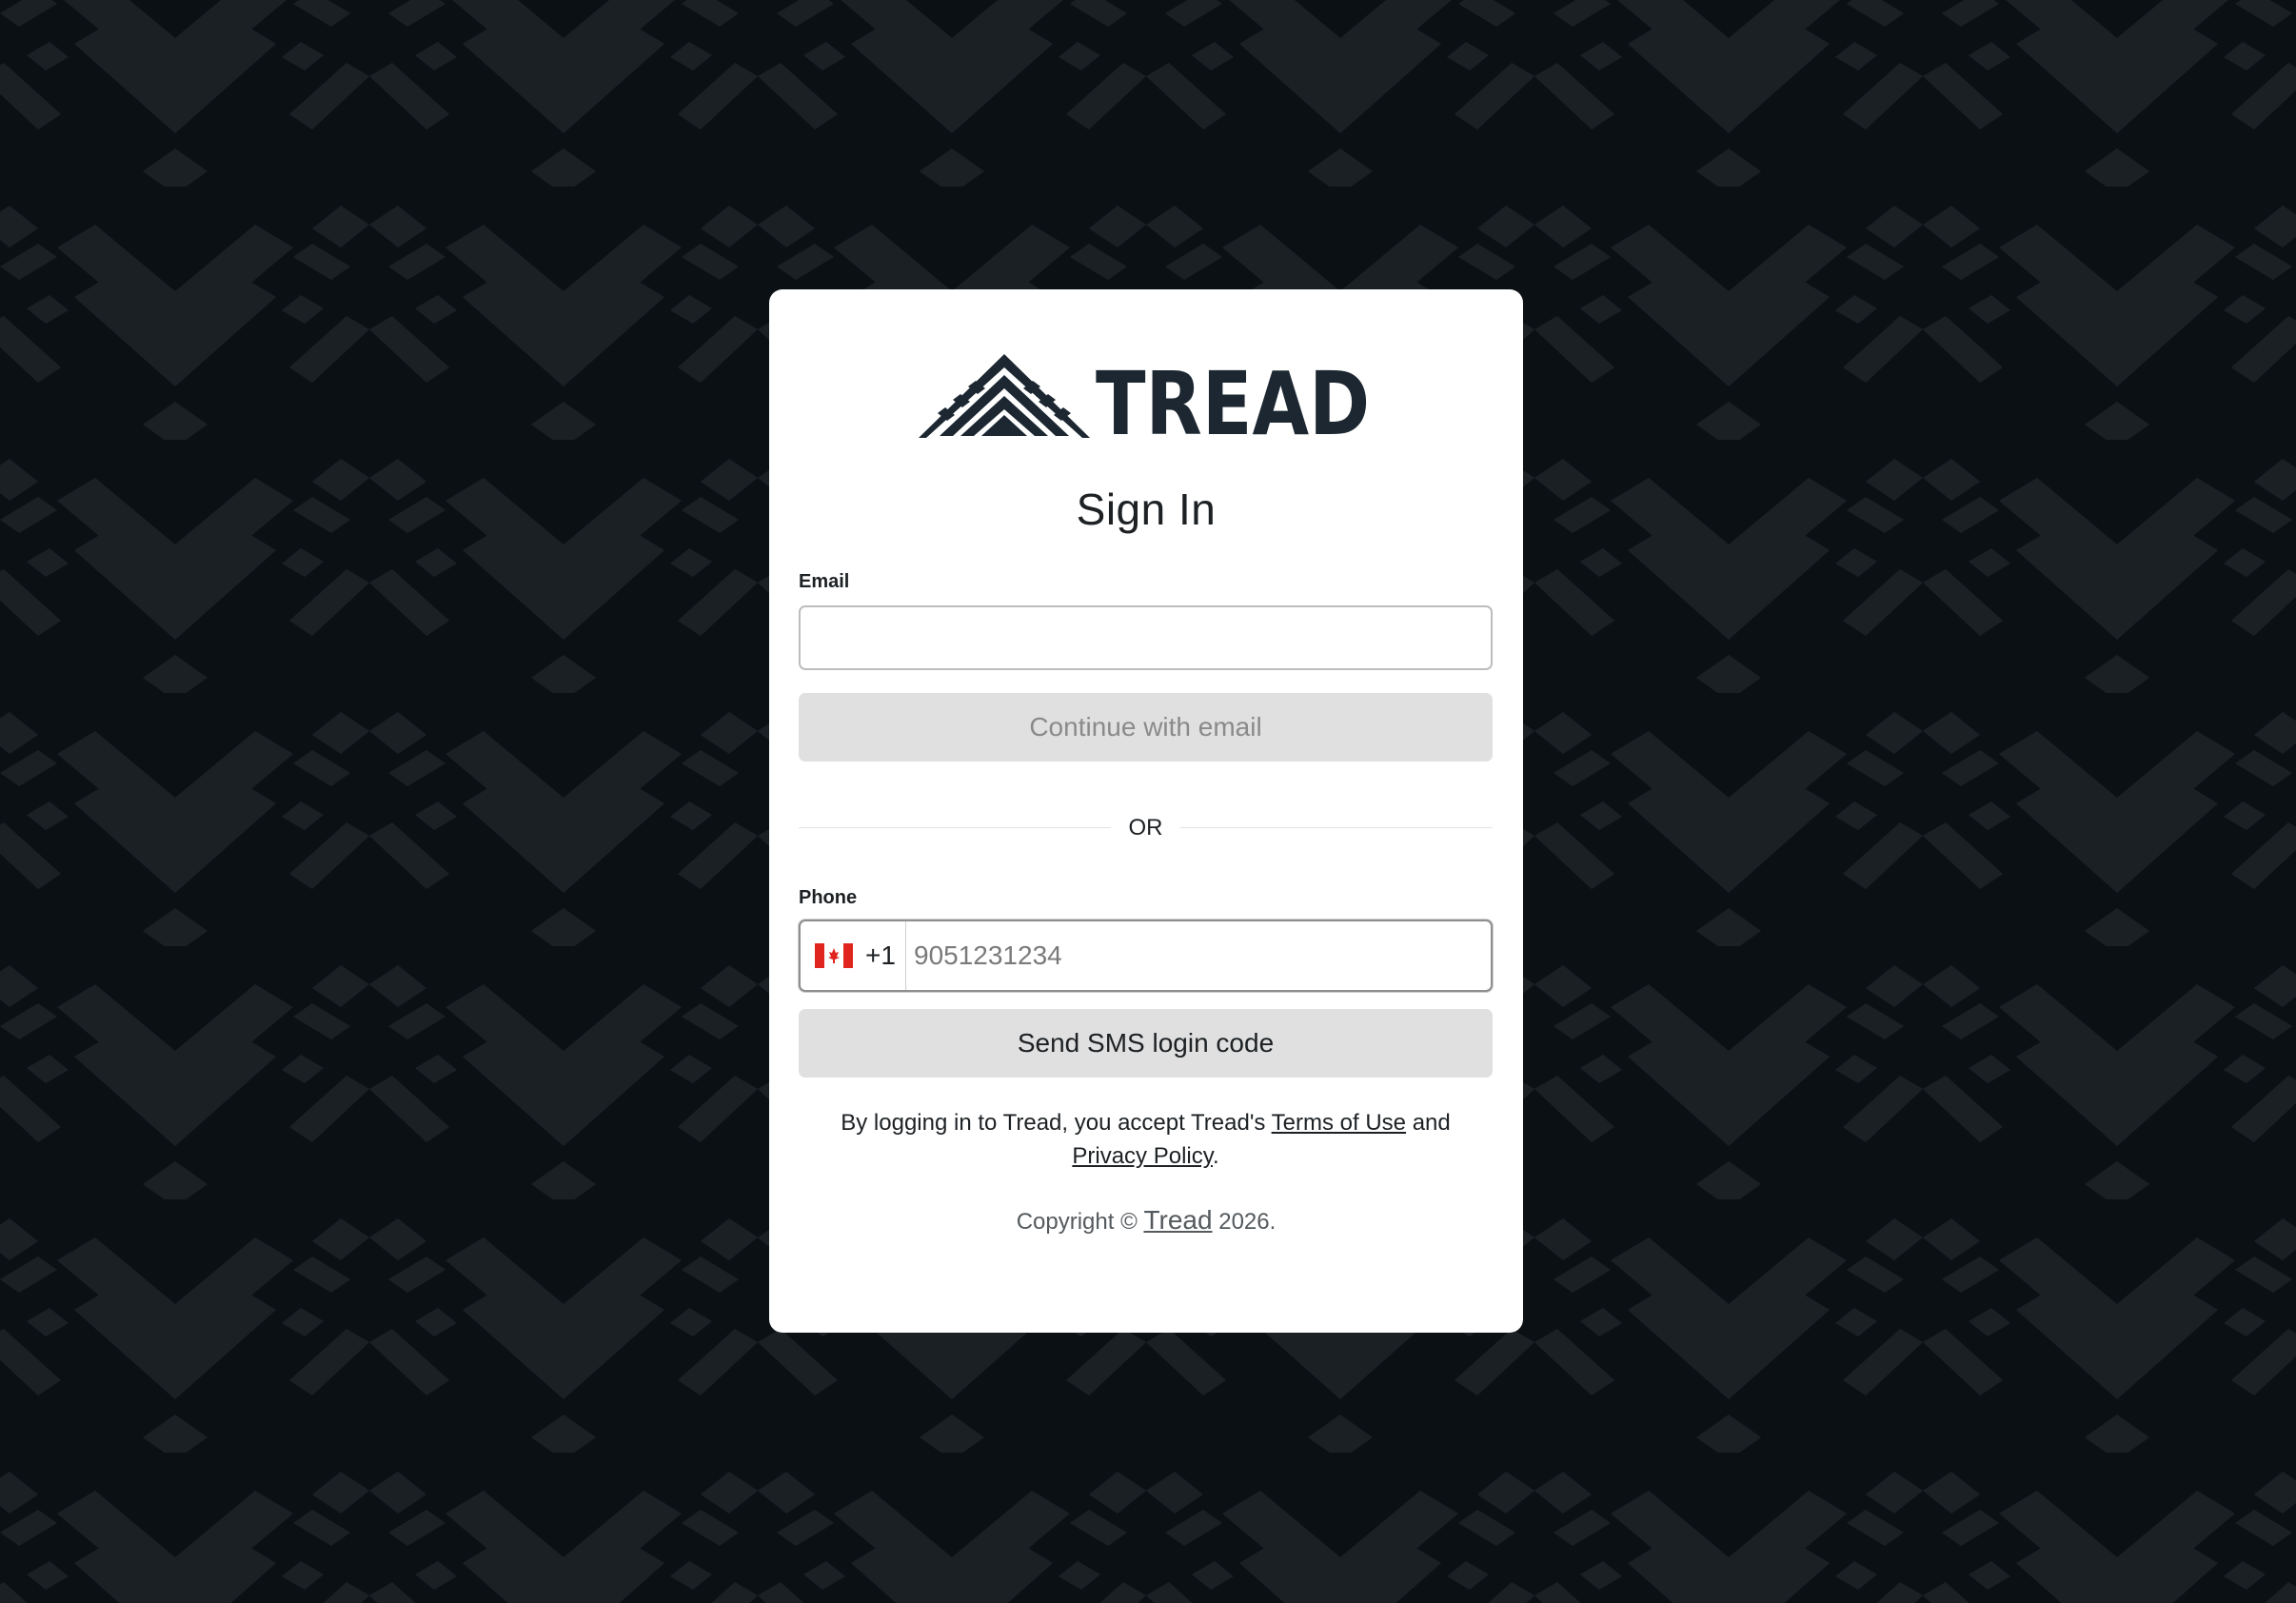  I want to click on divider-line-right, so click(1336, 827).